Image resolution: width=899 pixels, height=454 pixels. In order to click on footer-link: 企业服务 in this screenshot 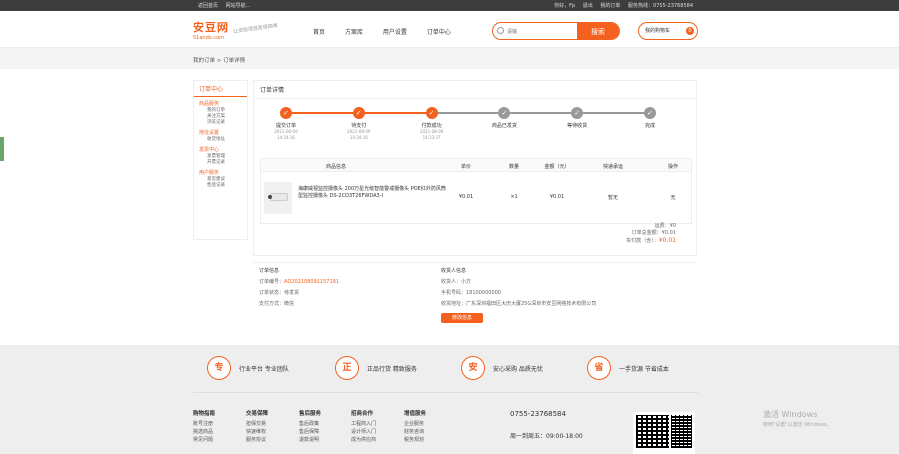, I will do `click(415, 424)`.